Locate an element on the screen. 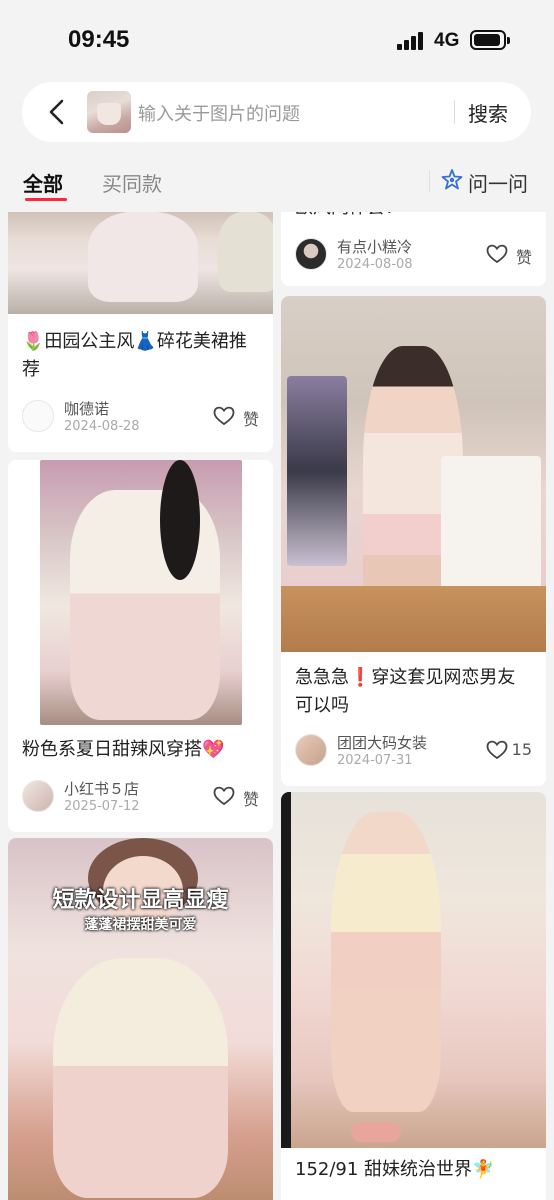 The height and width of the screenshot is (1200, 554). post-date: 2024-08-28 is located at coordinates (102, 426).